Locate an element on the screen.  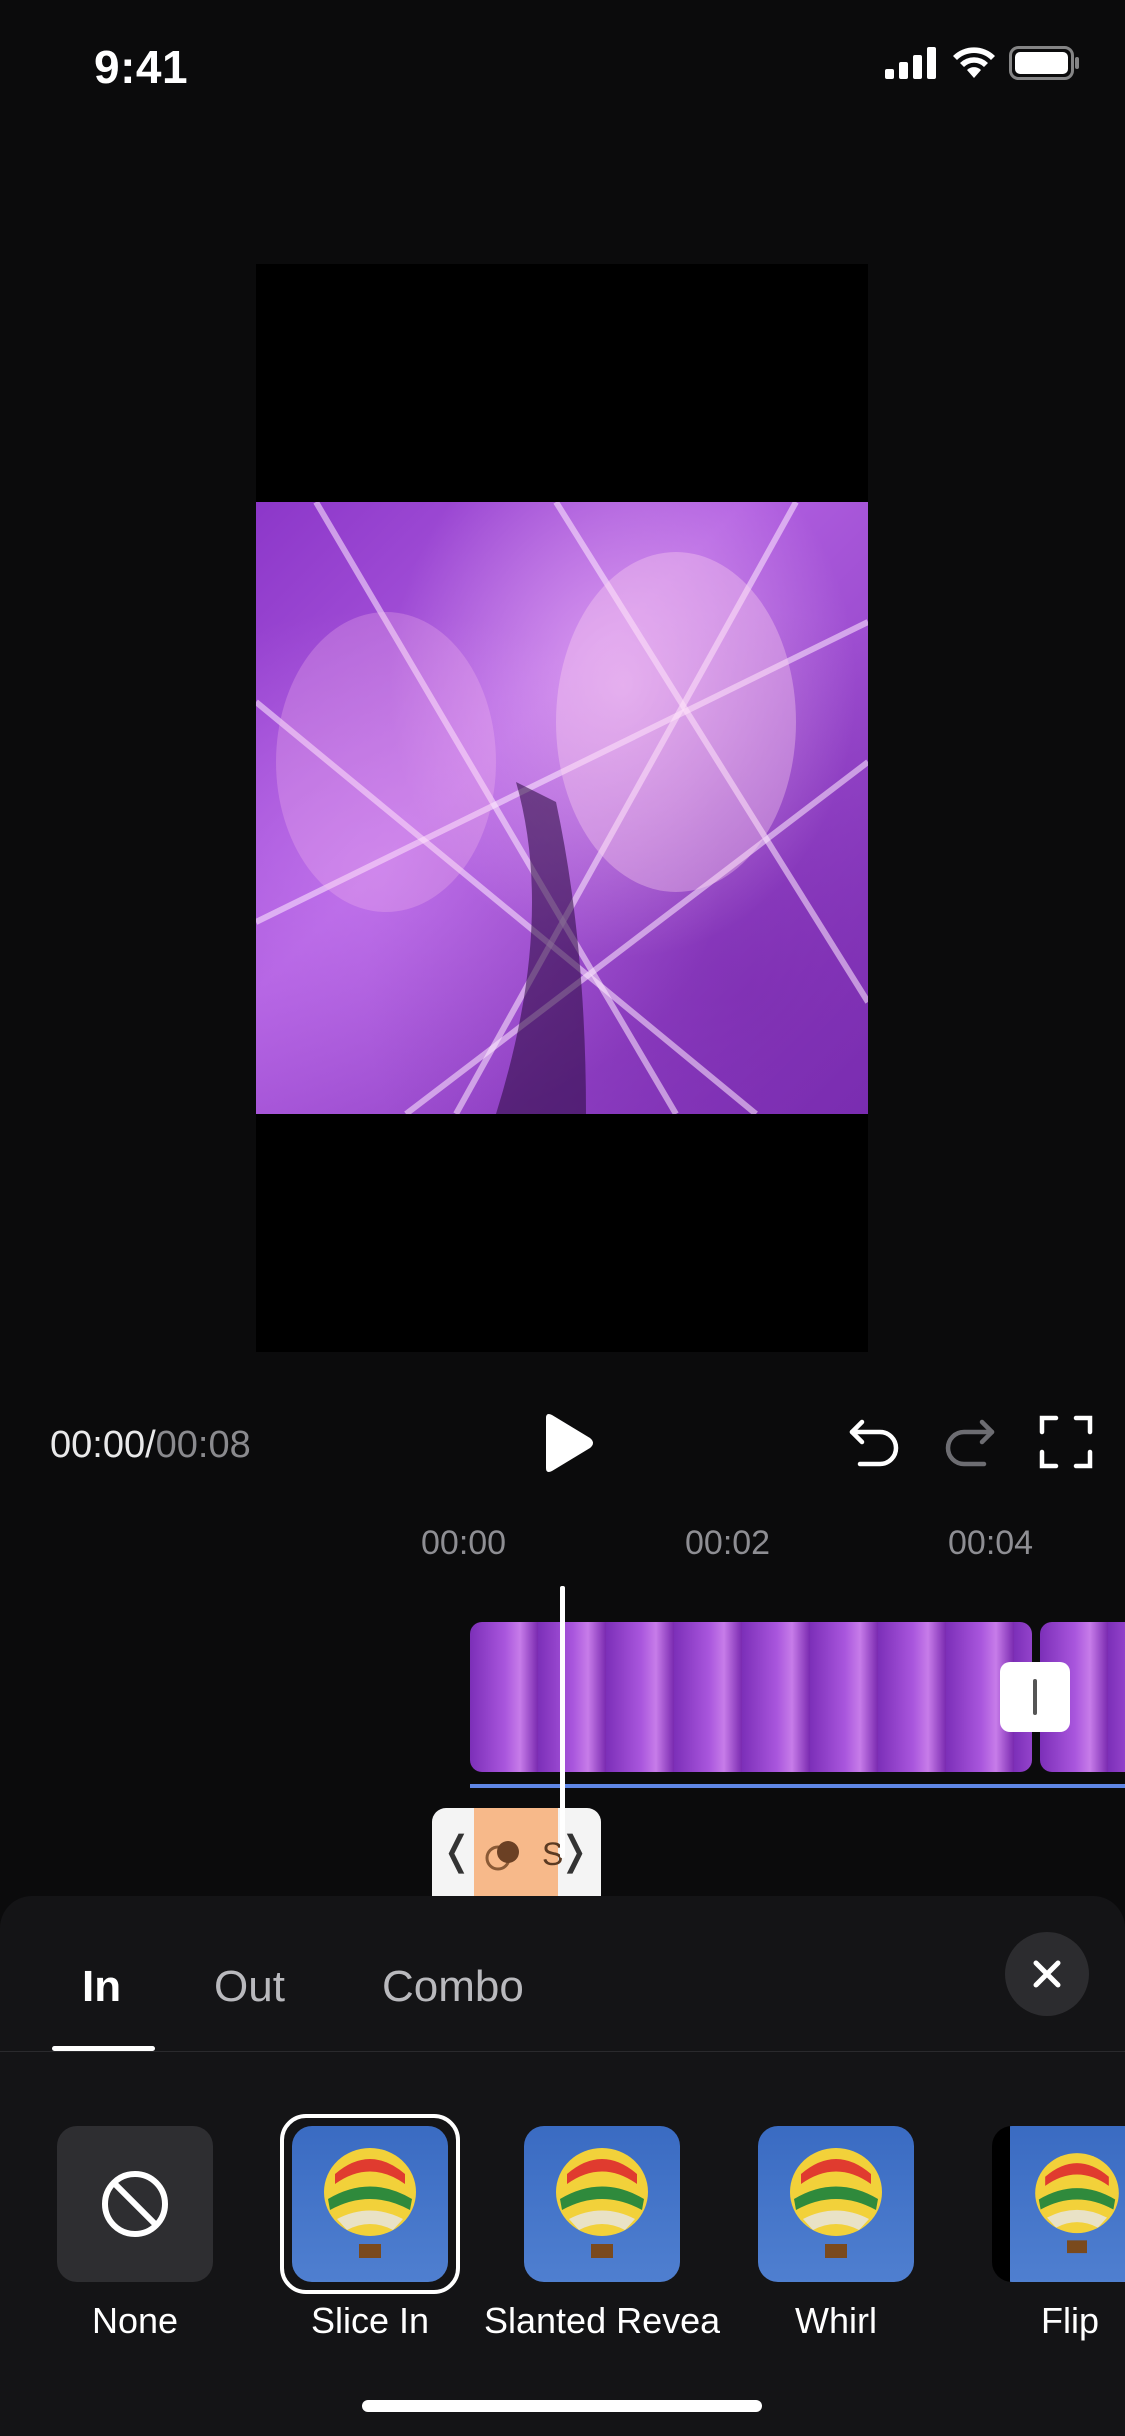
ruler-label: 00:04 is located at coordinates (991, 1543).